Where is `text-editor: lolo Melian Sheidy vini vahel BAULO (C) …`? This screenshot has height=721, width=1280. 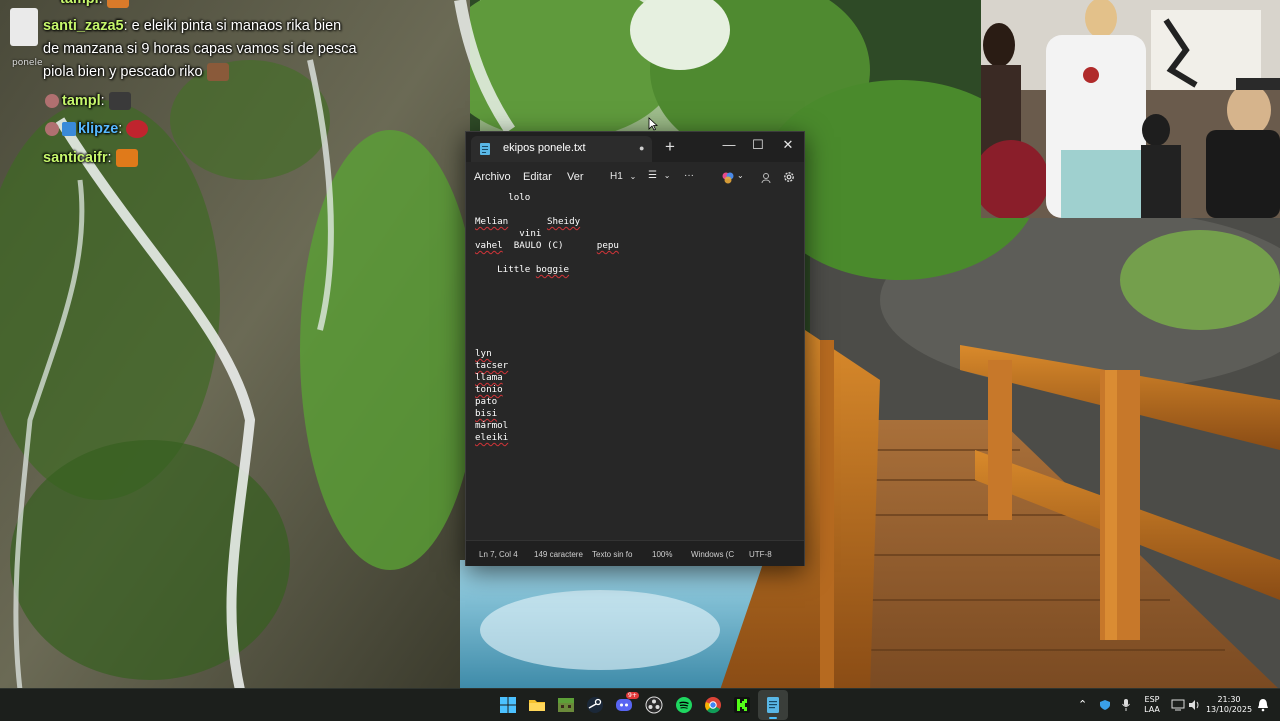 text-editor: lolo Melian Sheidy vini vahel BAULO (C) … is located at coordinates (635, 366).